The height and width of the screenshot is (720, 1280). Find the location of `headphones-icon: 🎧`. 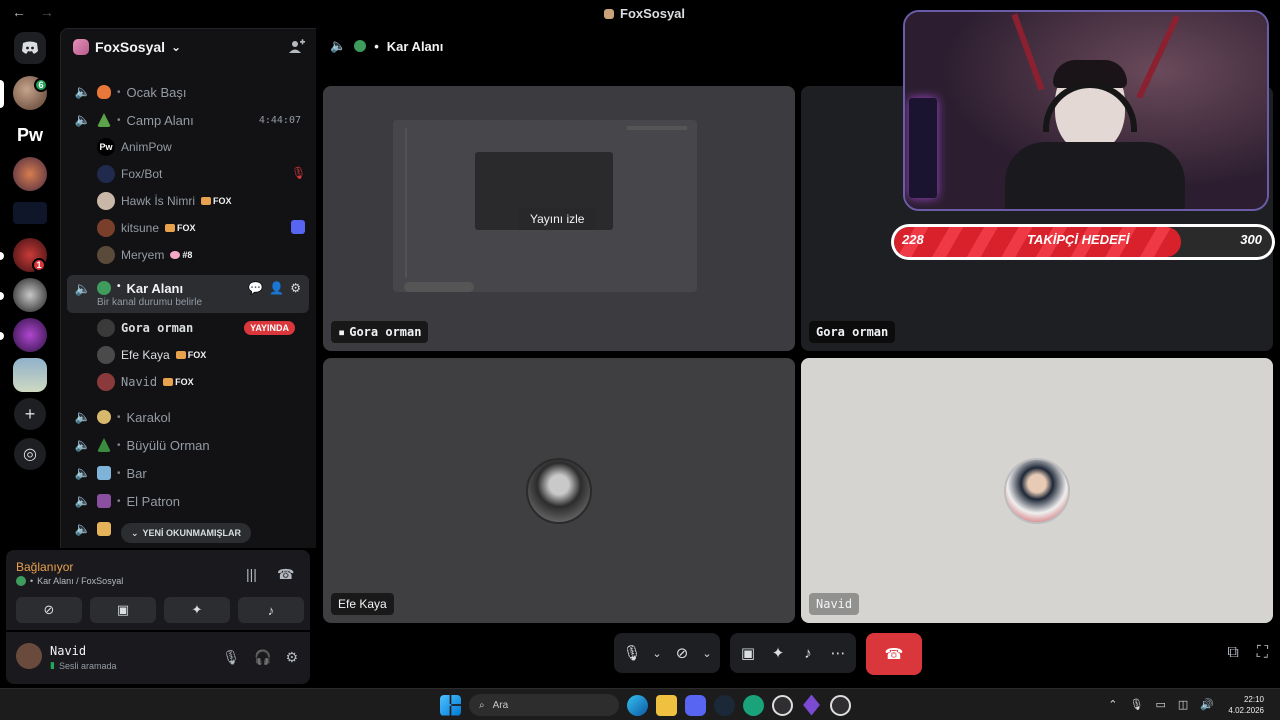

headphones-icon: 🎧 is located at coordinates (262, 657).